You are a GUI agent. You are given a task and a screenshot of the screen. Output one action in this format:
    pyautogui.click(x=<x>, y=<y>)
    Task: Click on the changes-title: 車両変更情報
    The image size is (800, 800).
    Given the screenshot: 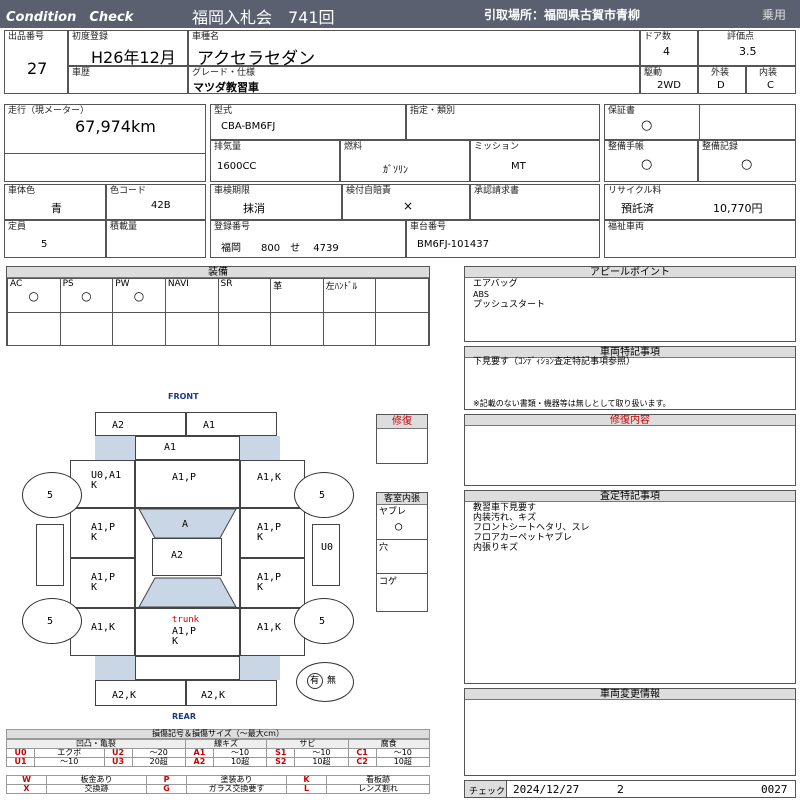 What is the action you would take?
    pyautogui.click(x=630, y=694)
    